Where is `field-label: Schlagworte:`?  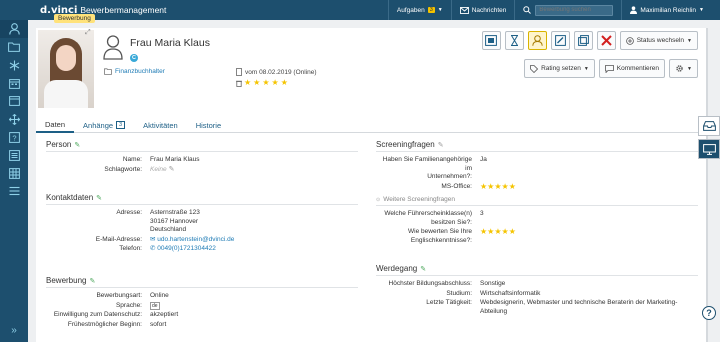 field-label: Schlagworte: is located at coordinates (123, 169).